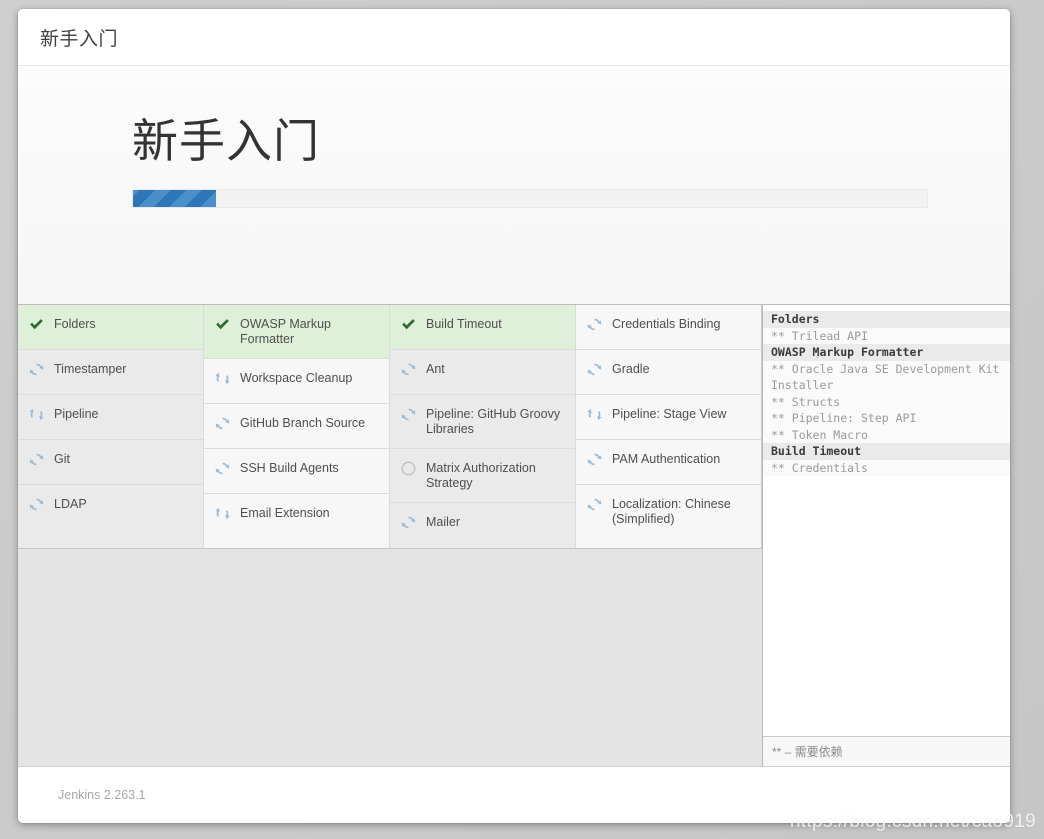 The width and height of the screenshot is (1044, 839). I want to click on plugin-name-label: Folders, so click(75, 324).